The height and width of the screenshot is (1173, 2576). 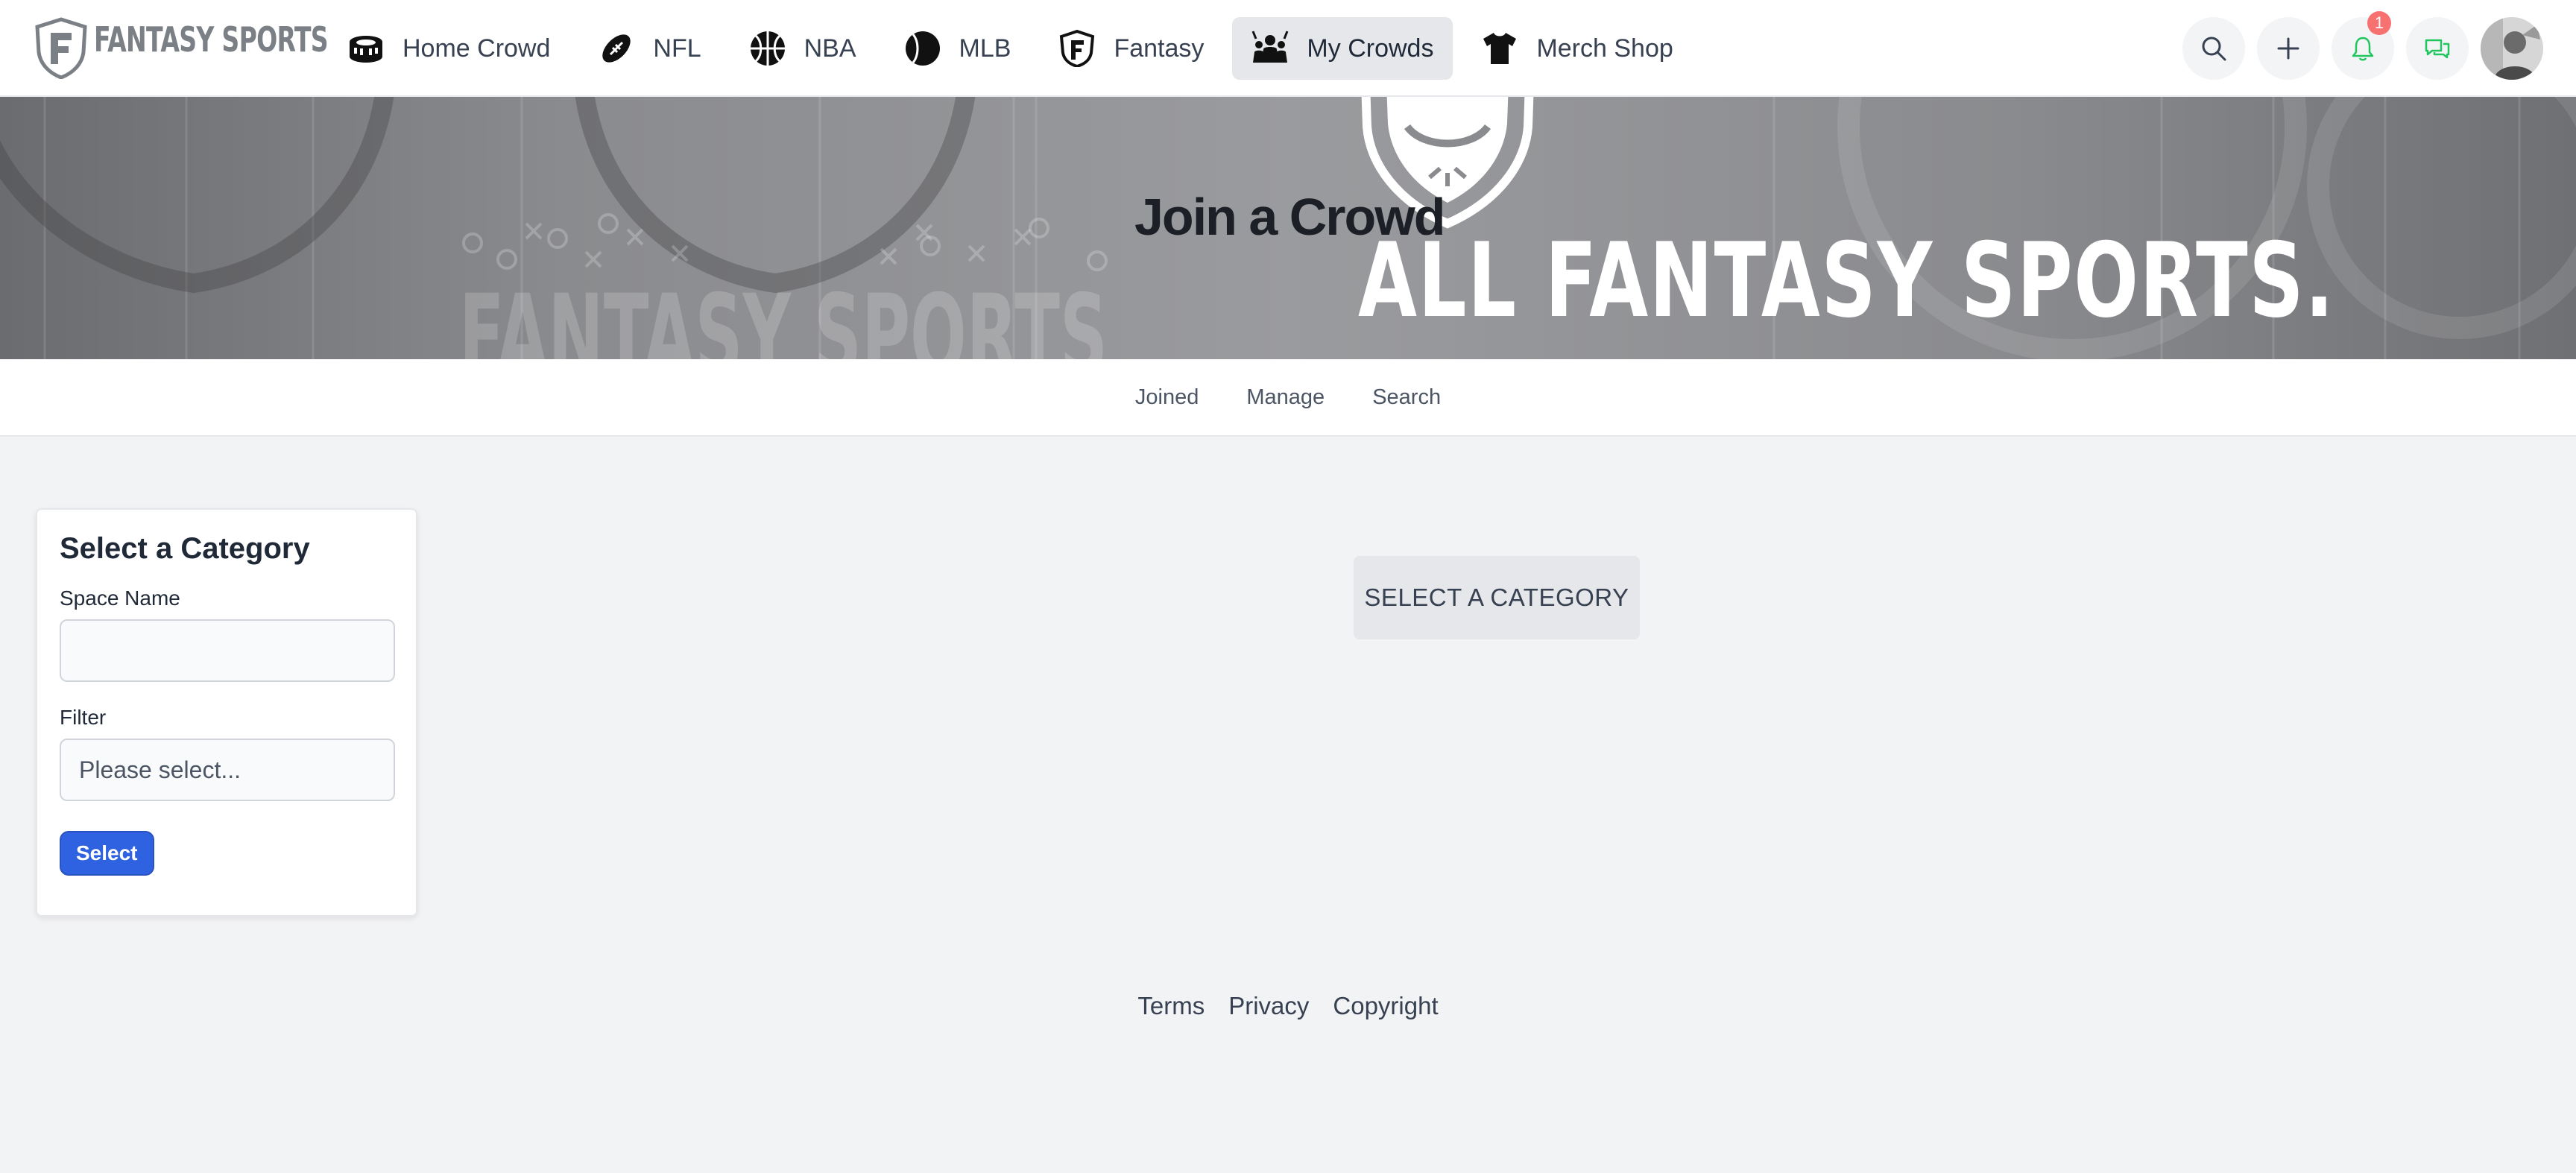 What do you see at coordinates (1268, 1006) in the screenshot?
I see `footer-privacy-link: Privacy` at bounding box center [1268, 1006].